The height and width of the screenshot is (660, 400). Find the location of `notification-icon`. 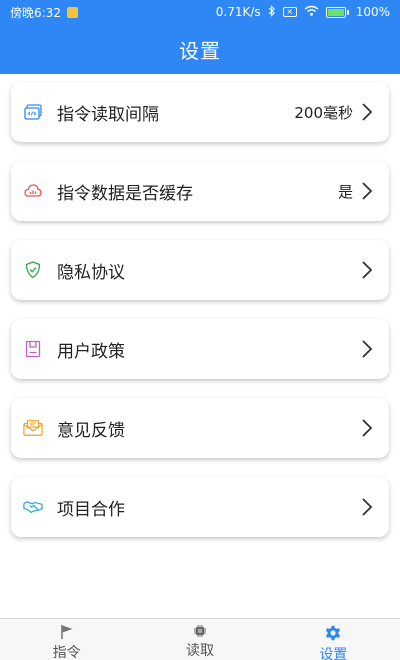

notification-icon is located at coordinates (72, 12).